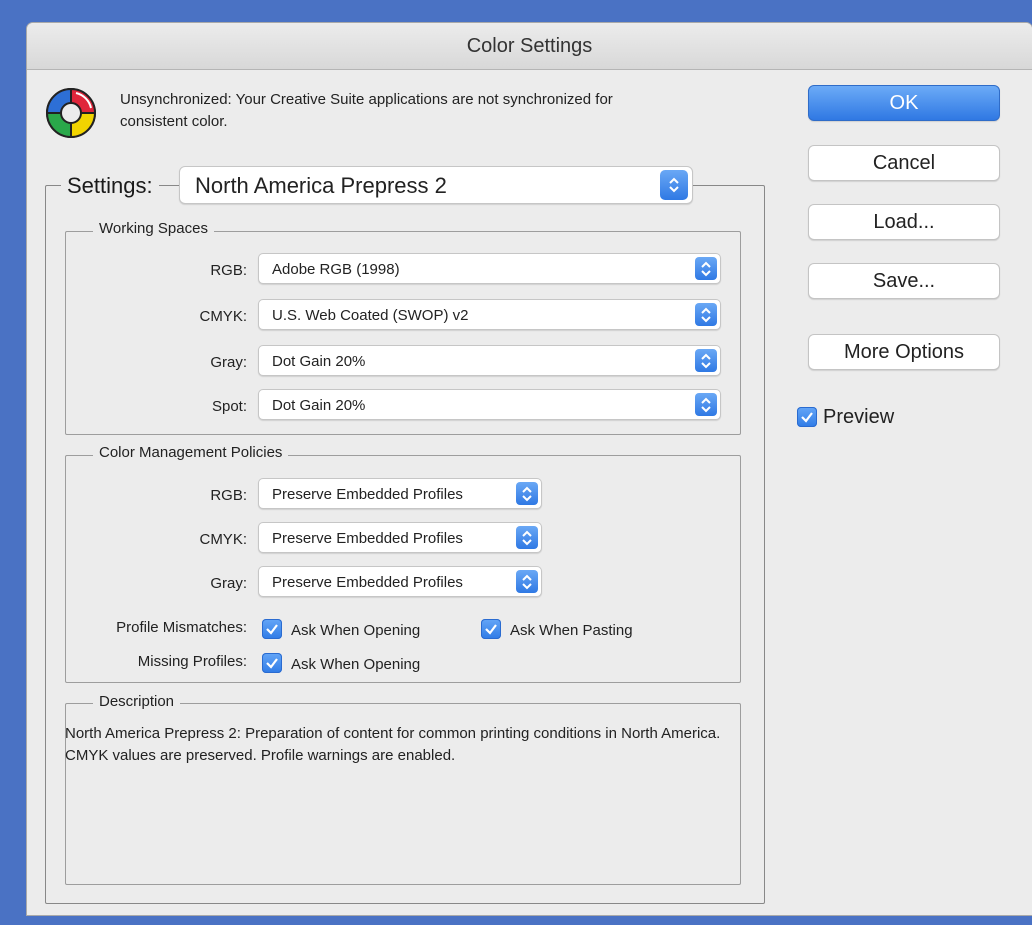 This screenshot has height=925, width=1032. I want to click on policy-rgb-label: RGB:, so click(228, 495).